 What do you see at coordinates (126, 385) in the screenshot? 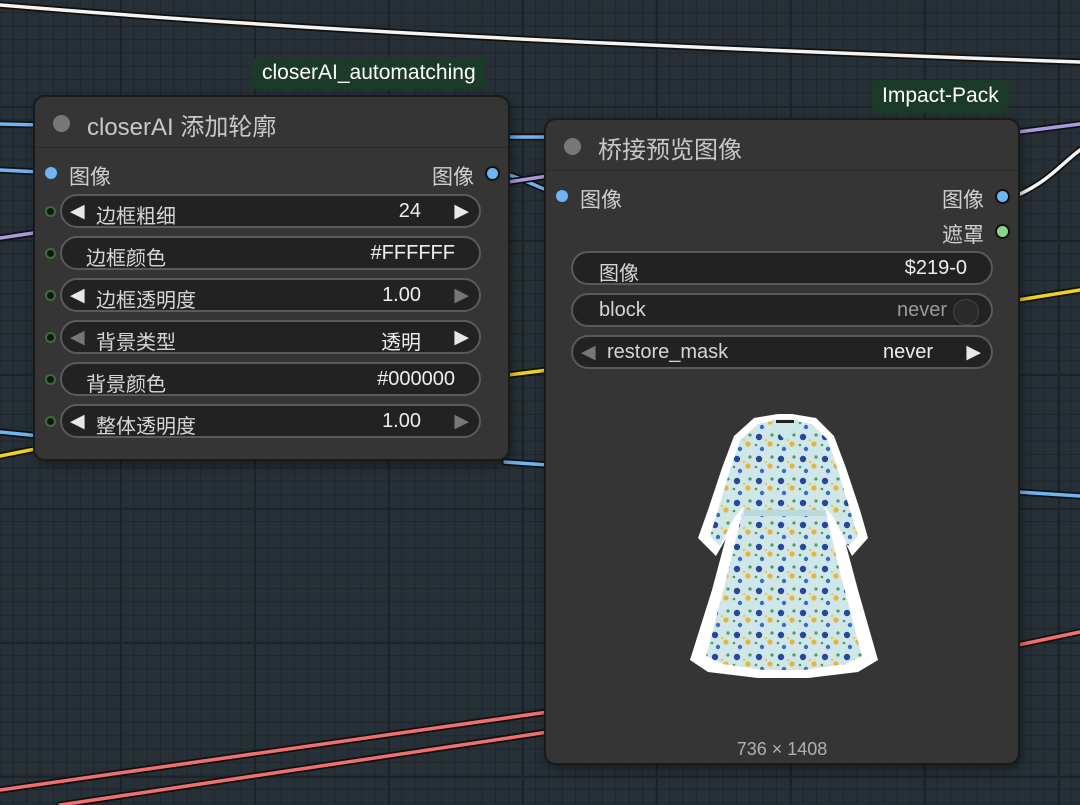
I see `widget-label: 背景颜色` at bounding box center [126, 385].